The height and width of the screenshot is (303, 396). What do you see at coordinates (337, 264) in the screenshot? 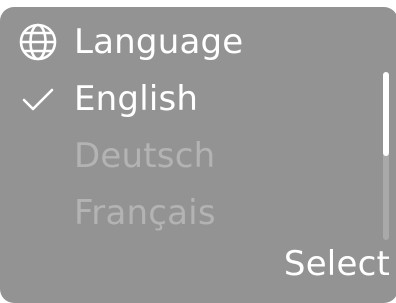
I see `select-button: Select` at bounding box center [337, 264].